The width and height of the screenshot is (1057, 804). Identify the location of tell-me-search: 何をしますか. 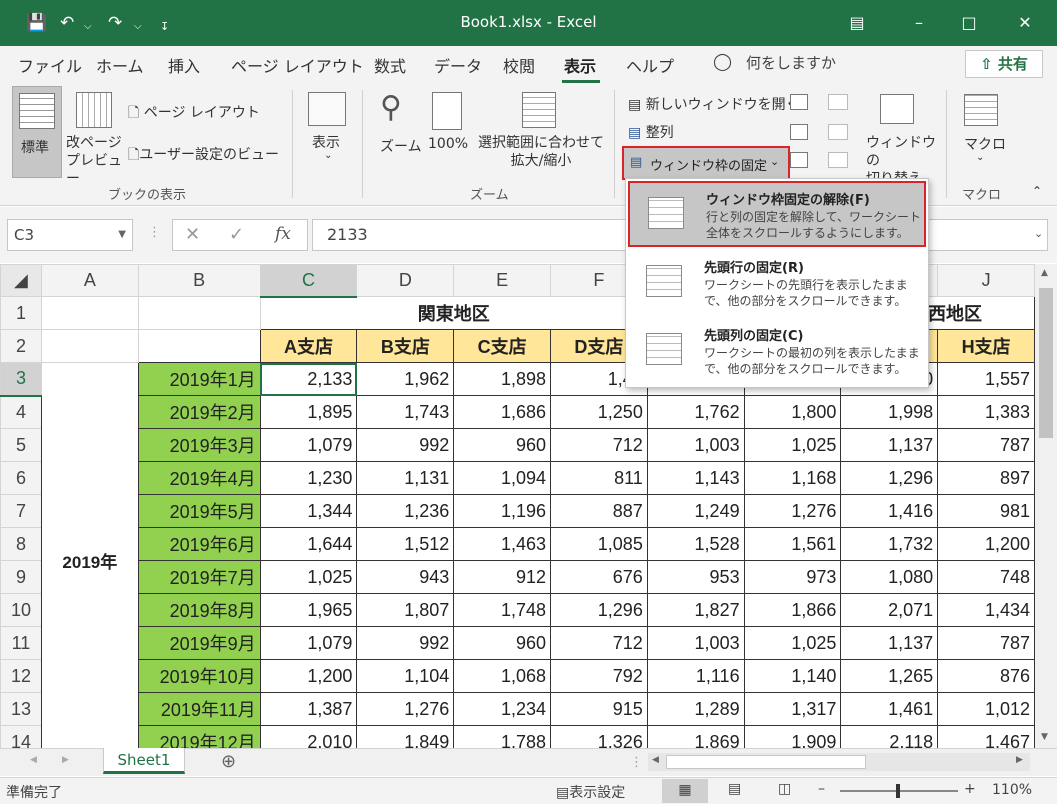
(791, 62).